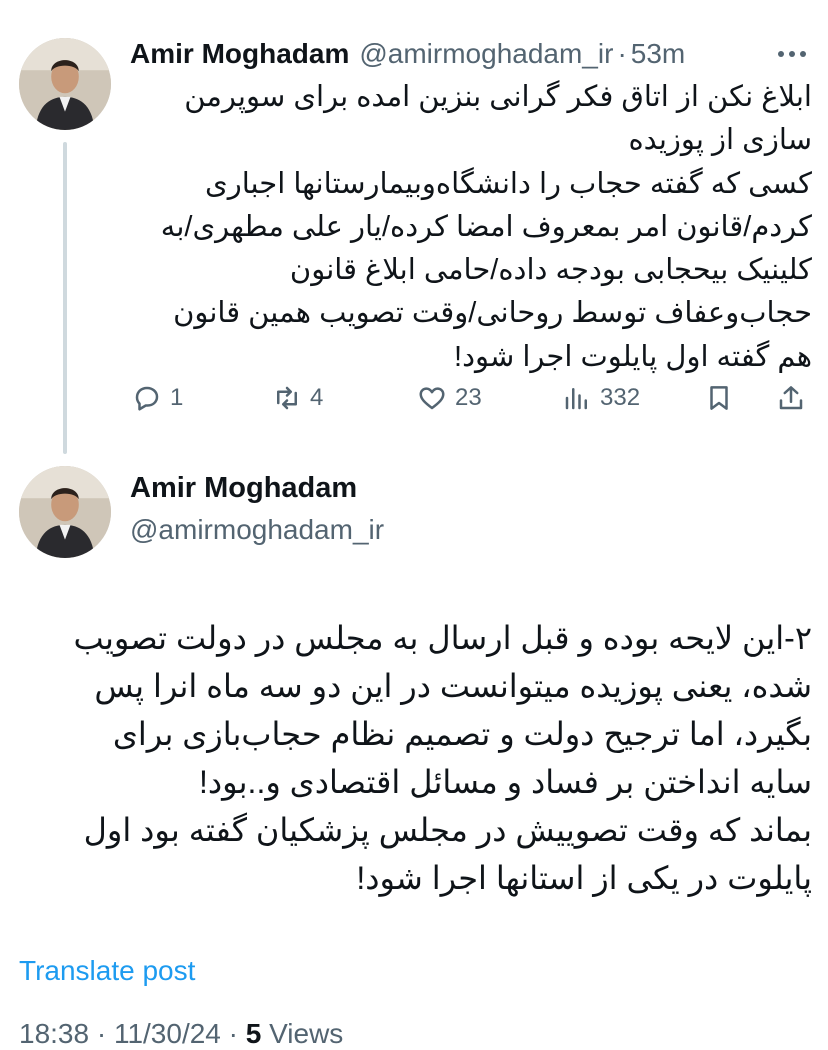  I want to click on translate-post-link: Translate post, so click(107, 971).